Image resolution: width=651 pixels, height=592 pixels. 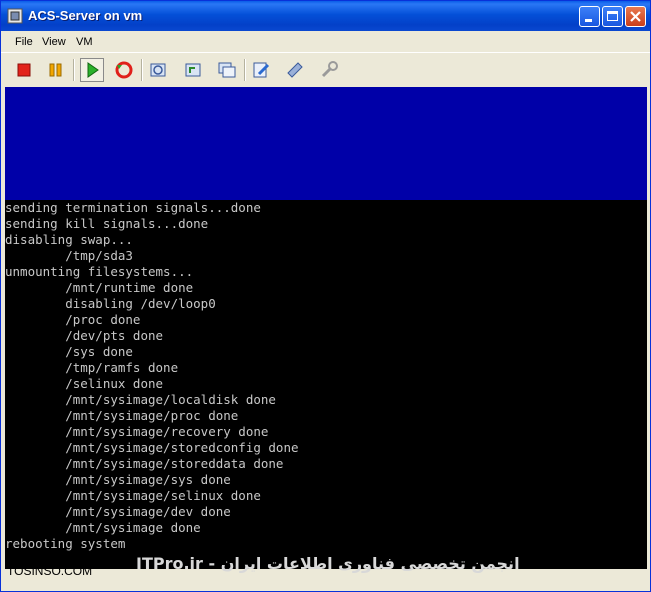 I want to click on edit-settings-button, so click(x=261, y=70).